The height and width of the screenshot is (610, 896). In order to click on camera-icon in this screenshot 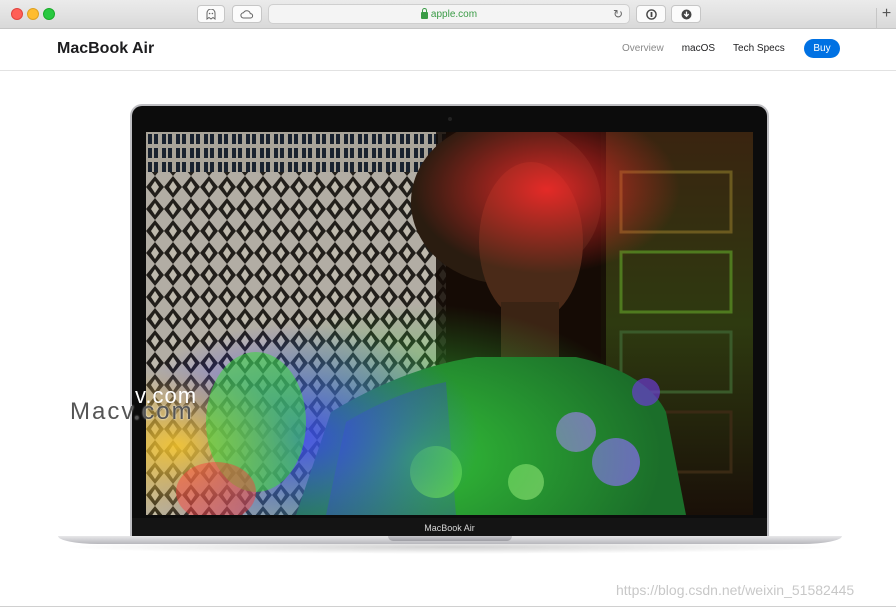, I will do `click(450, 119)`.